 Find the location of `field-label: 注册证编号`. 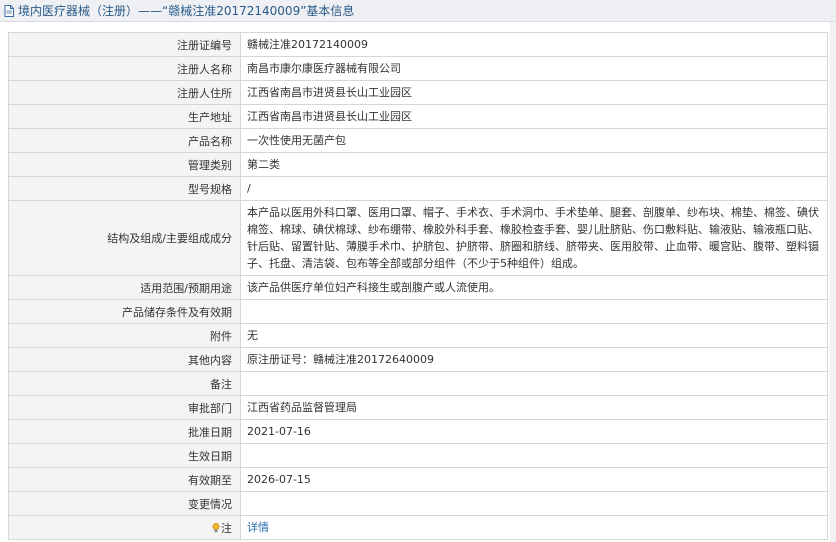

field-label: 注册证编号 is located at coordinates (124, 44).